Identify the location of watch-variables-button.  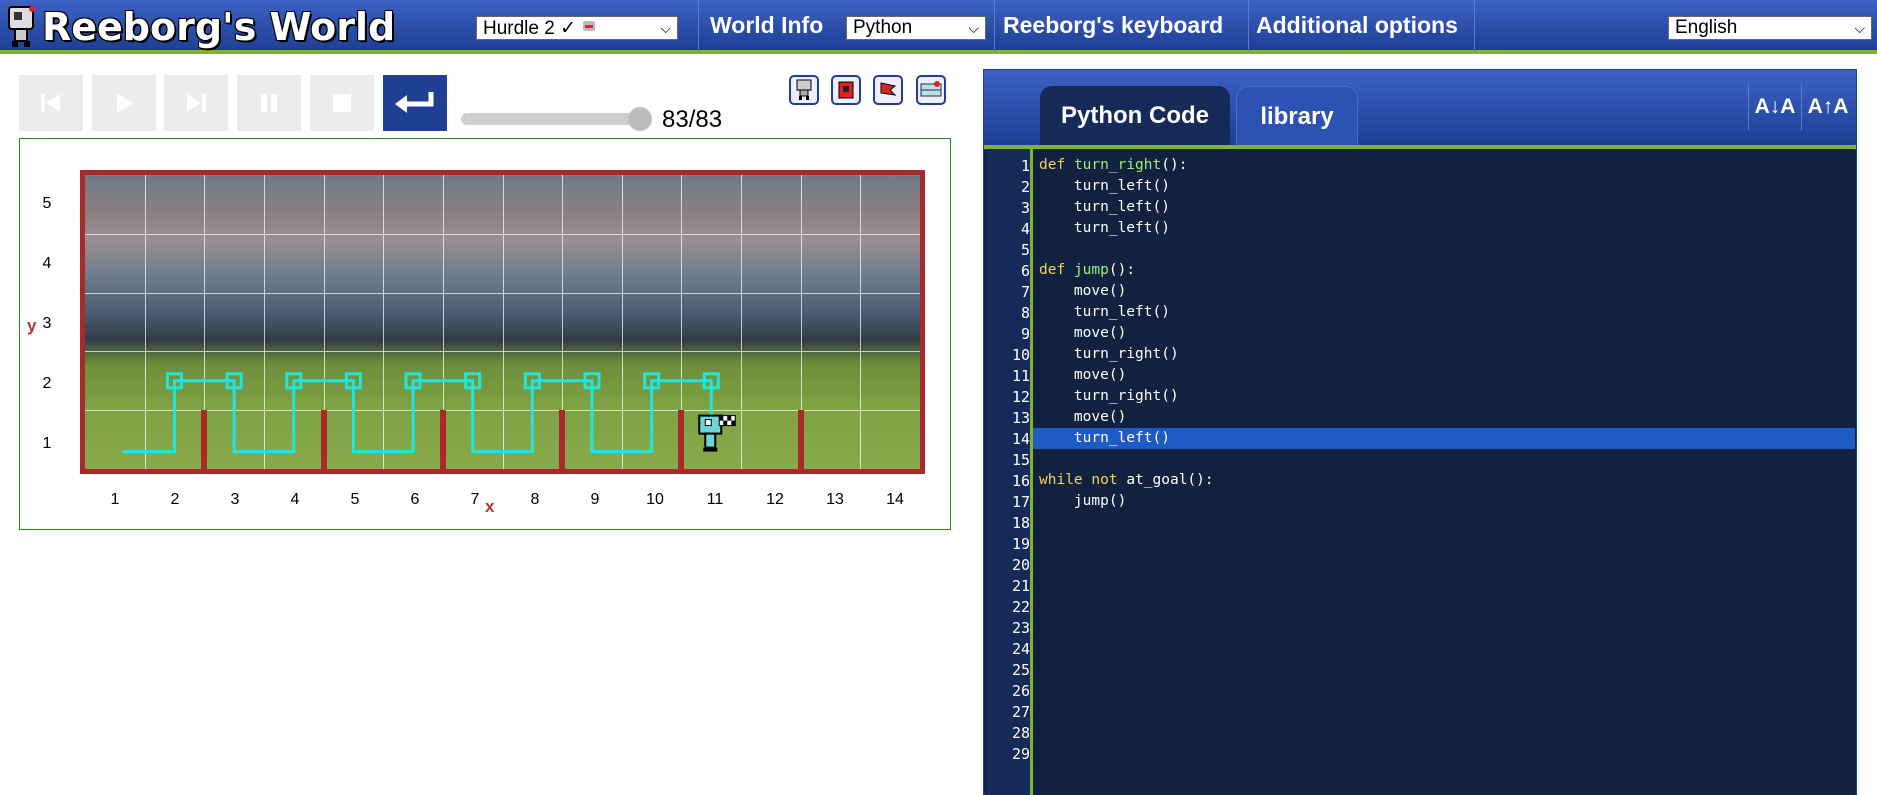
(888, 90).